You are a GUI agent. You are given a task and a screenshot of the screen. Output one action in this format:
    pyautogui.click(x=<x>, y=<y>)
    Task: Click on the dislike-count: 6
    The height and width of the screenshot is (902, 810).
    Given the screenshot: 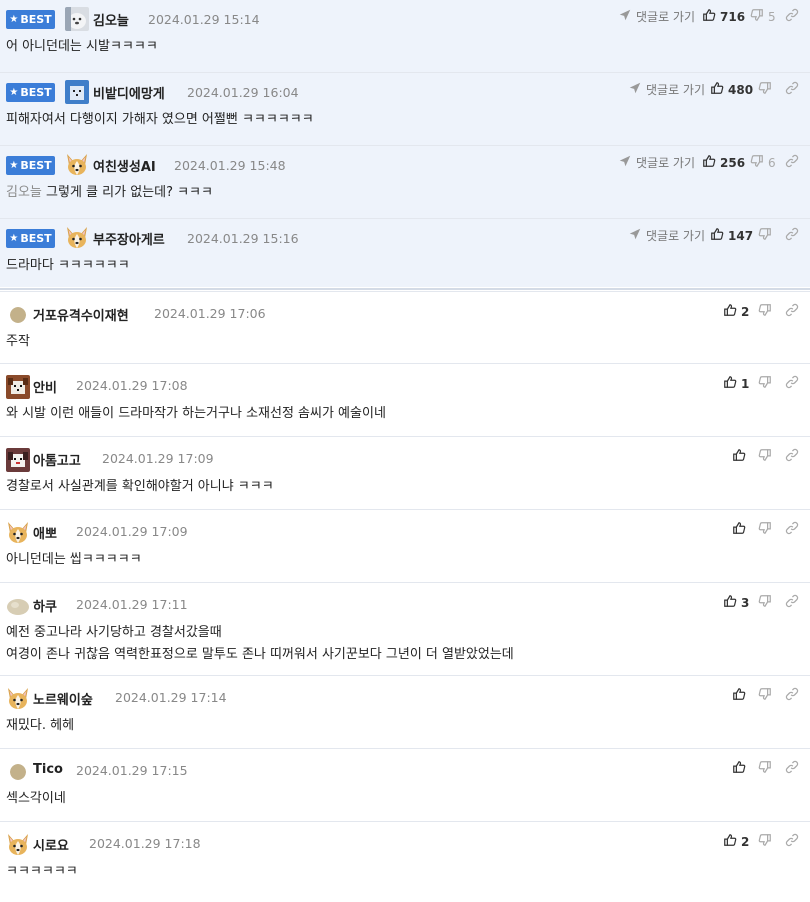 What is the action you would take?
    pyautogui.click(x=772, y=162)
    